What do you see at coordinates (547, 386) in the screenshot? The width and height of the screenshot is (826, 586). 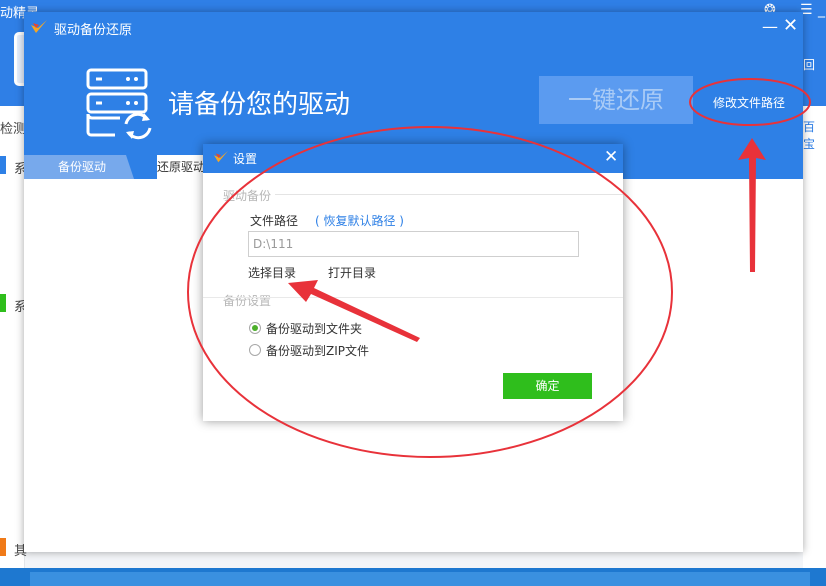 I see `ok-button: 确定` at bounding box center [547, 386].